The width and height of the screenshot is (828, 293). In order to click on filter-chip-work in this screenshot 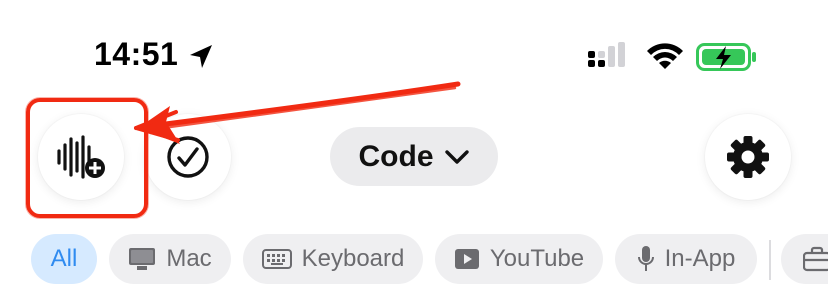, I will do `click(804, 259)`.